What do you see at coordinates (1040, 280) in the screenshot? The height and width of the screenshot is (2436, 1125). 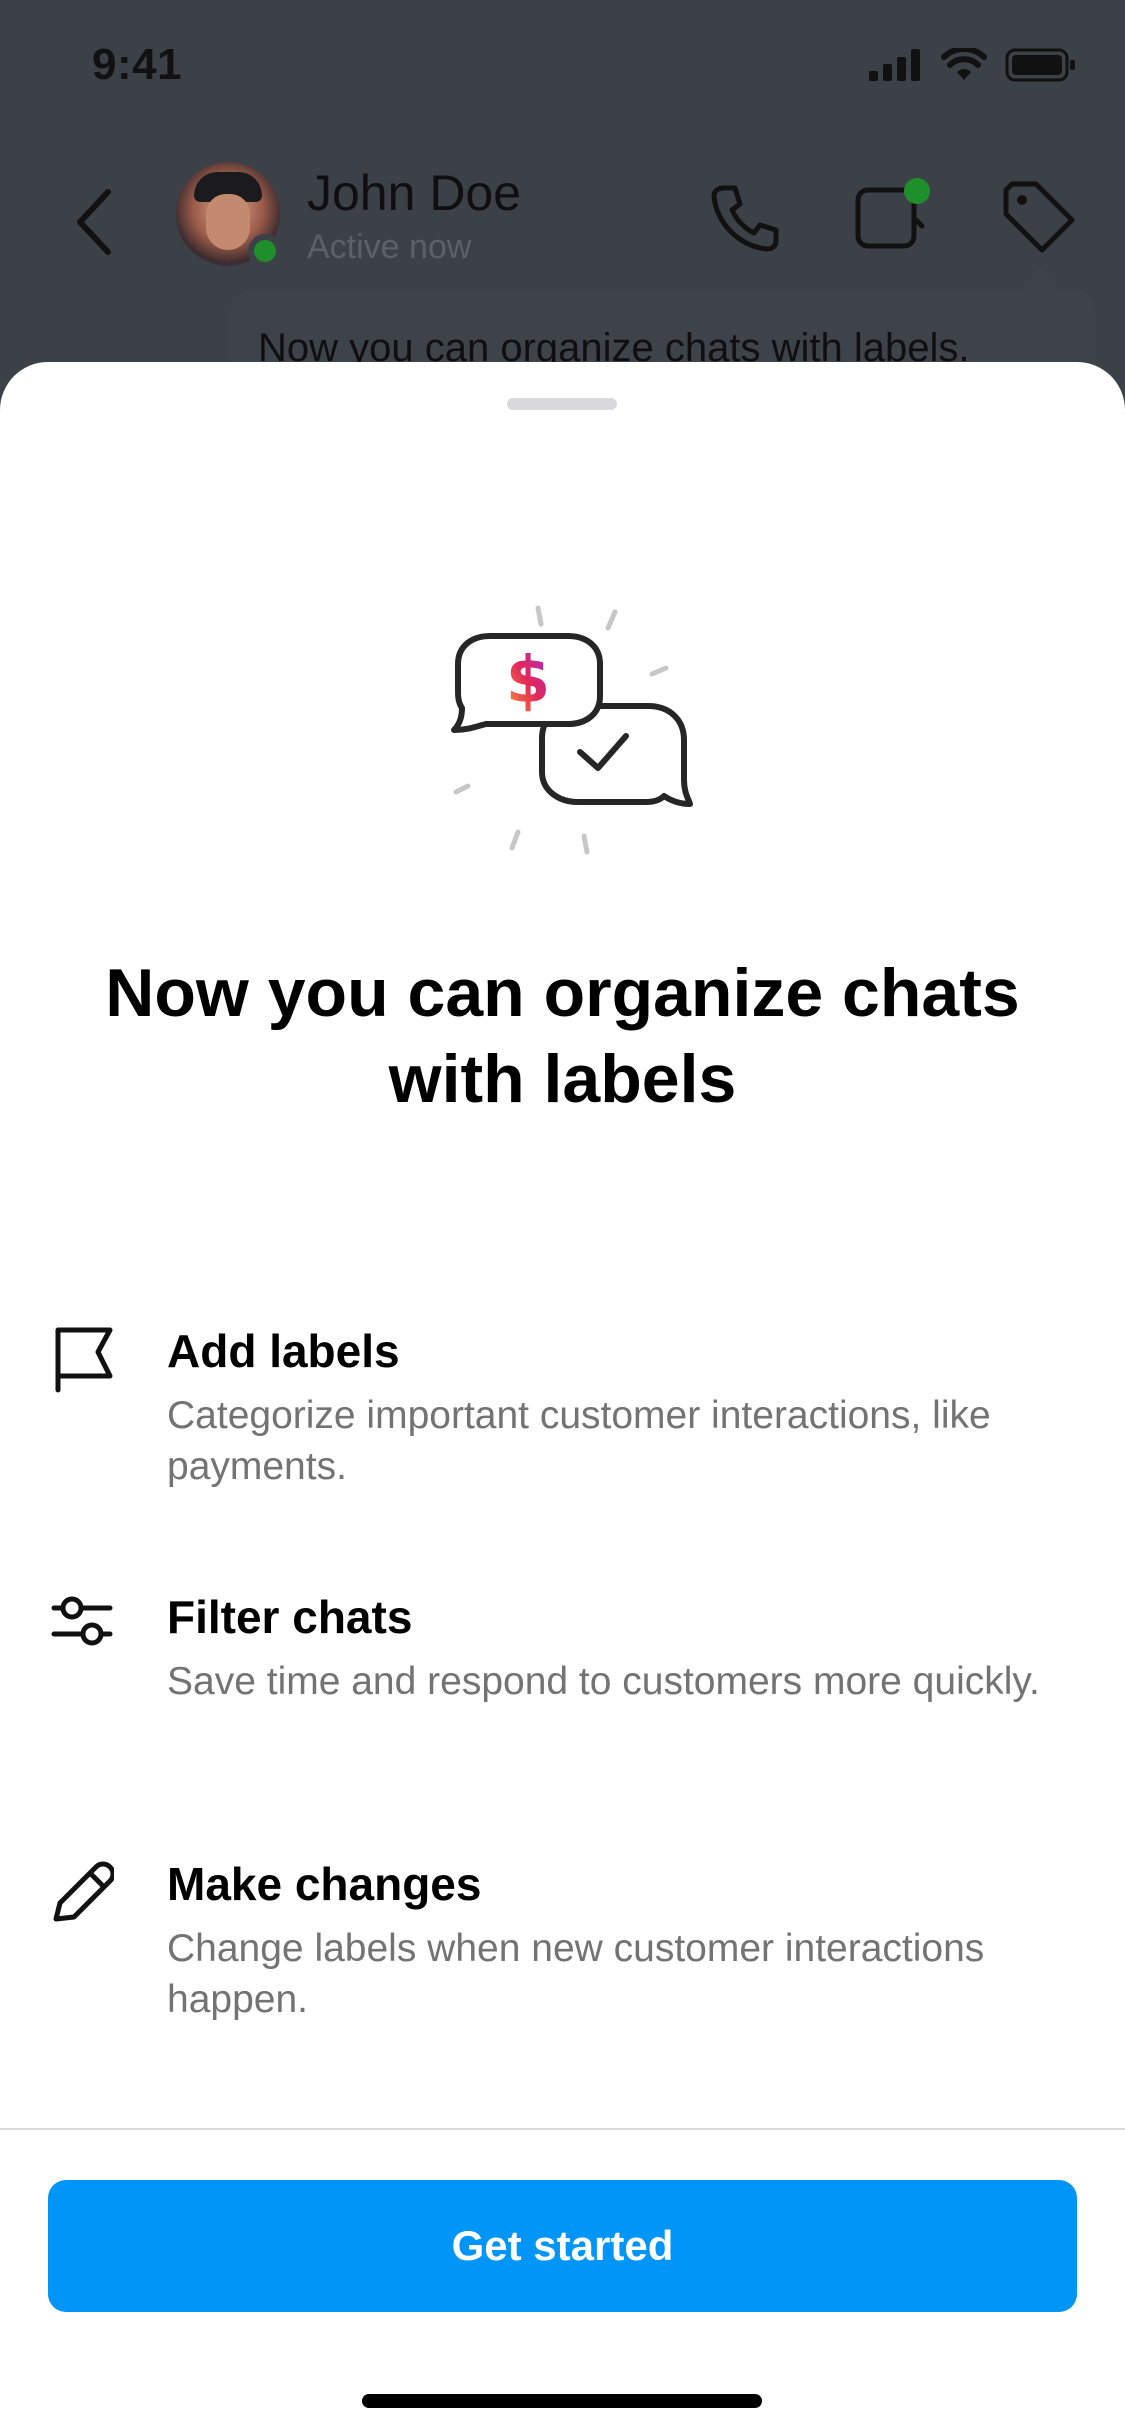 I see `tooltip-pointer` at bounding box center [1040, 280].